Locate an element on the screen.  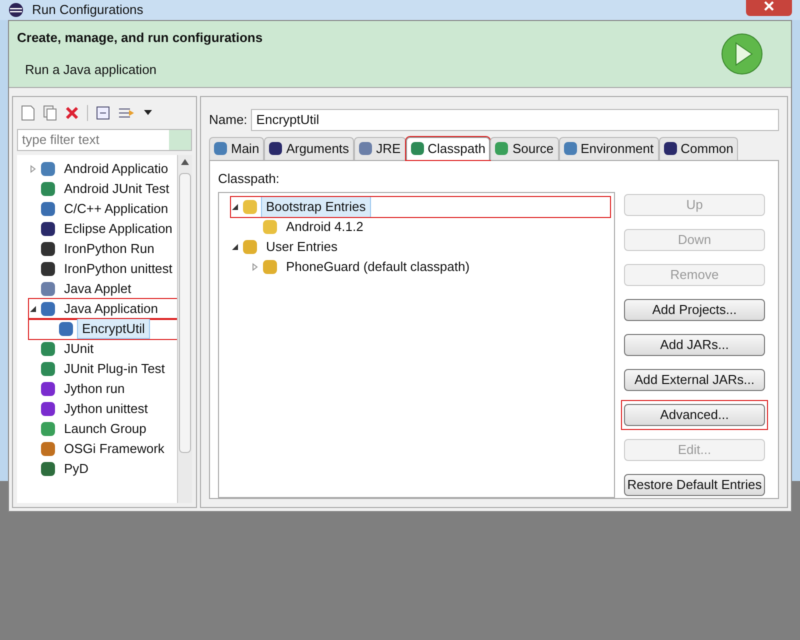
tree-item: Launch Group is located at coordinates (105, 429).